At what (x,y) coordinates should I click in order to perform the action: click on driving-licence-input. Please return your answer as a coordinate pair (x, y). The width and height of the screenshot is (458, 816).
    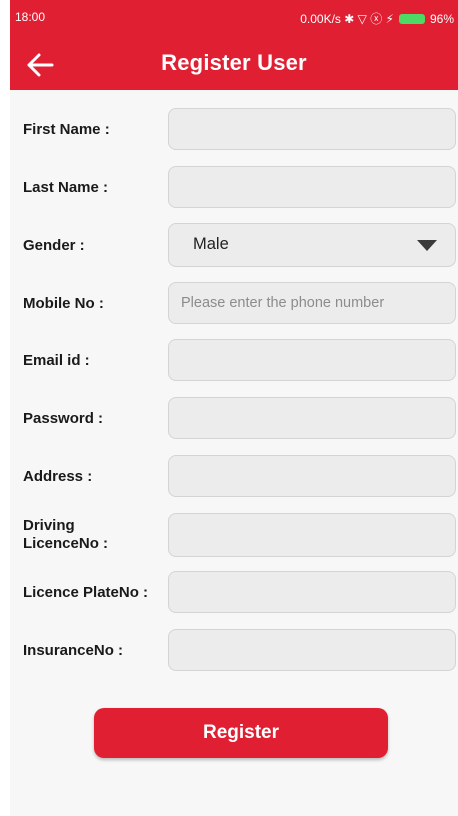
    Looking at the image, I should click on (312, 535).